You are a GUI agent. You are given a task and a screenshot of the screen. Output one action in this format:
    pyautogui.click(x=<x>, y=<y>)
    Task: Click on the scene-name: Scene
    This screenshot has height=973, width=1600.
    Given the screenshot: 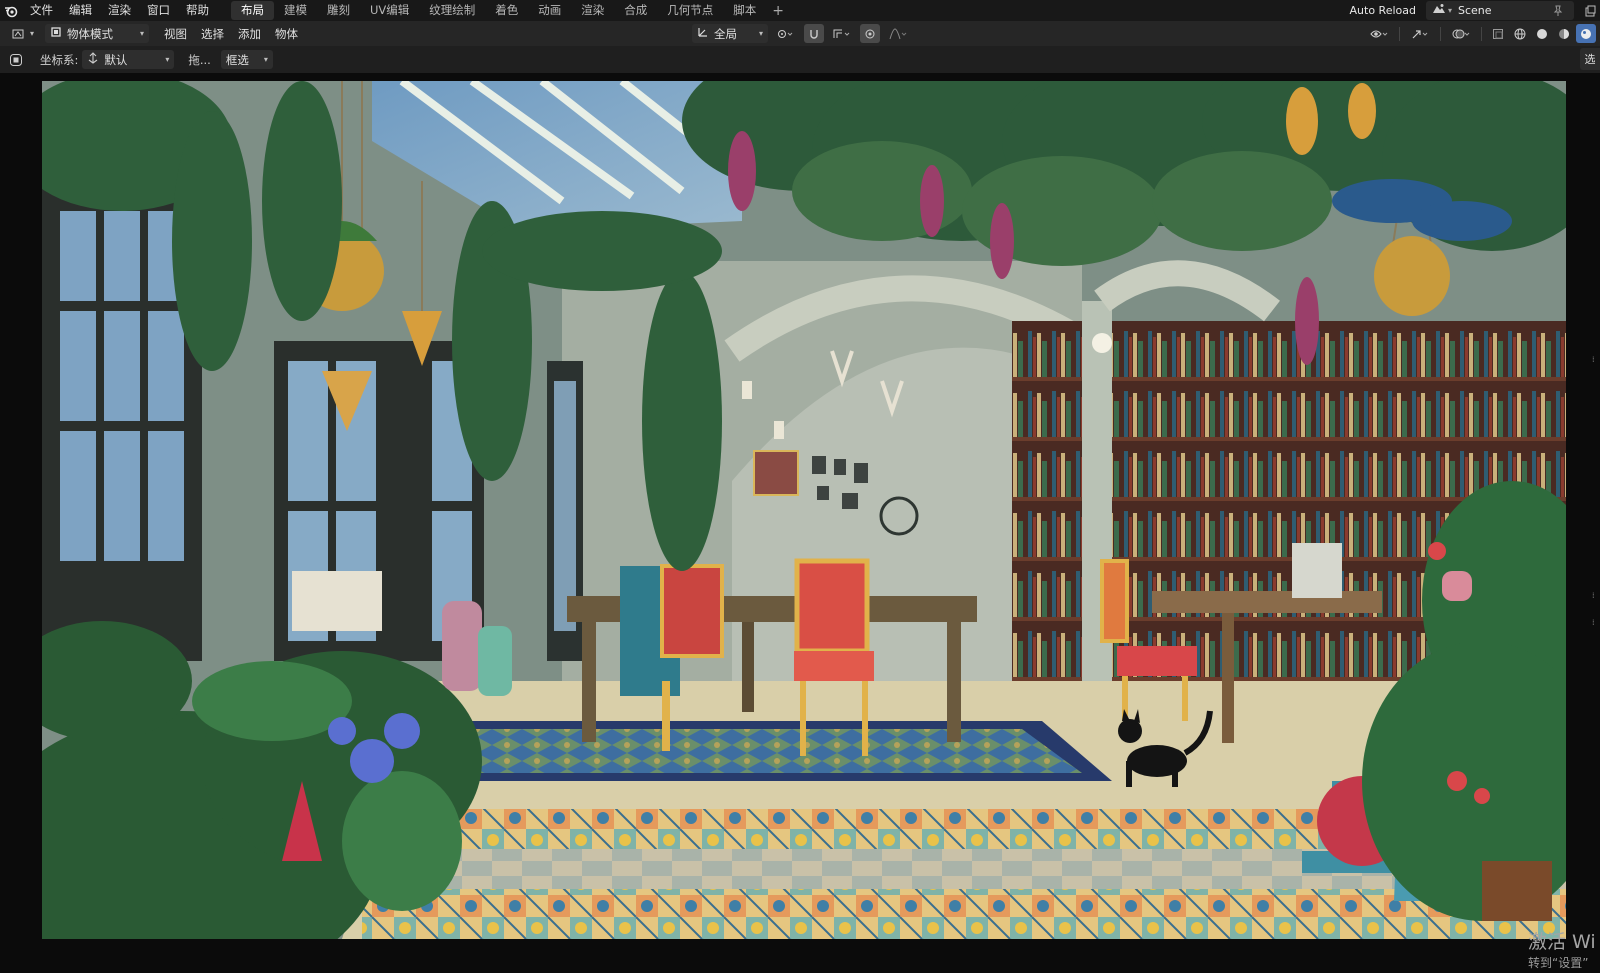 What is the action you would take?
    pyautogui.click(x=1503, y=10)
    